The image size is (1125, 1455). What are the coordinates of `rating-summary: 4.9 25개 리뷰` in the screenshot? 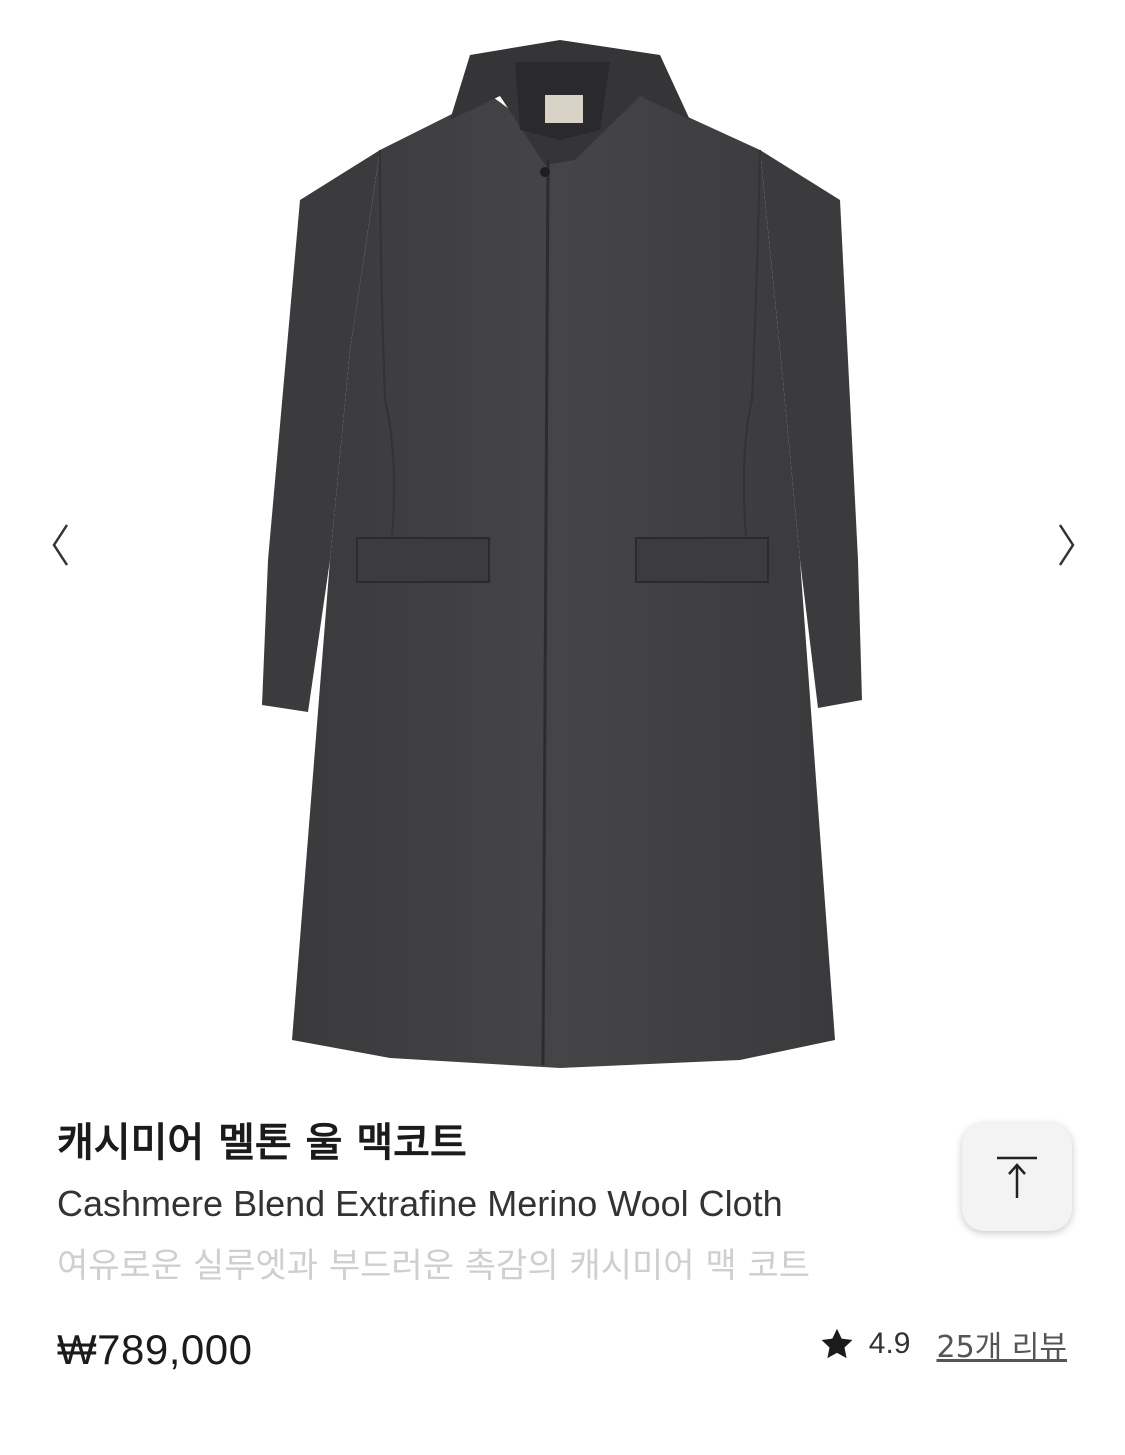 It's located at (943, 1344).